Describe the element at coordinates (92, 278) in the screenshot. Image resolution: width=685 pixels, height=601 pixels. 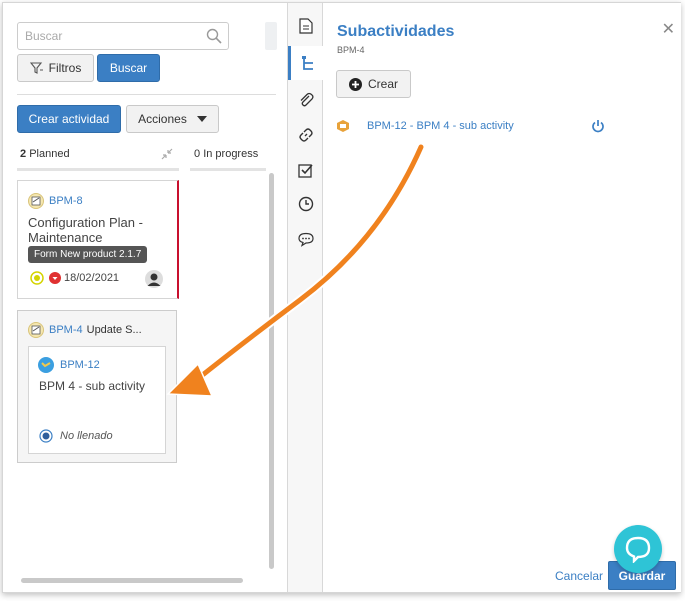
I see `due-date: 18/02/2021` at that location.